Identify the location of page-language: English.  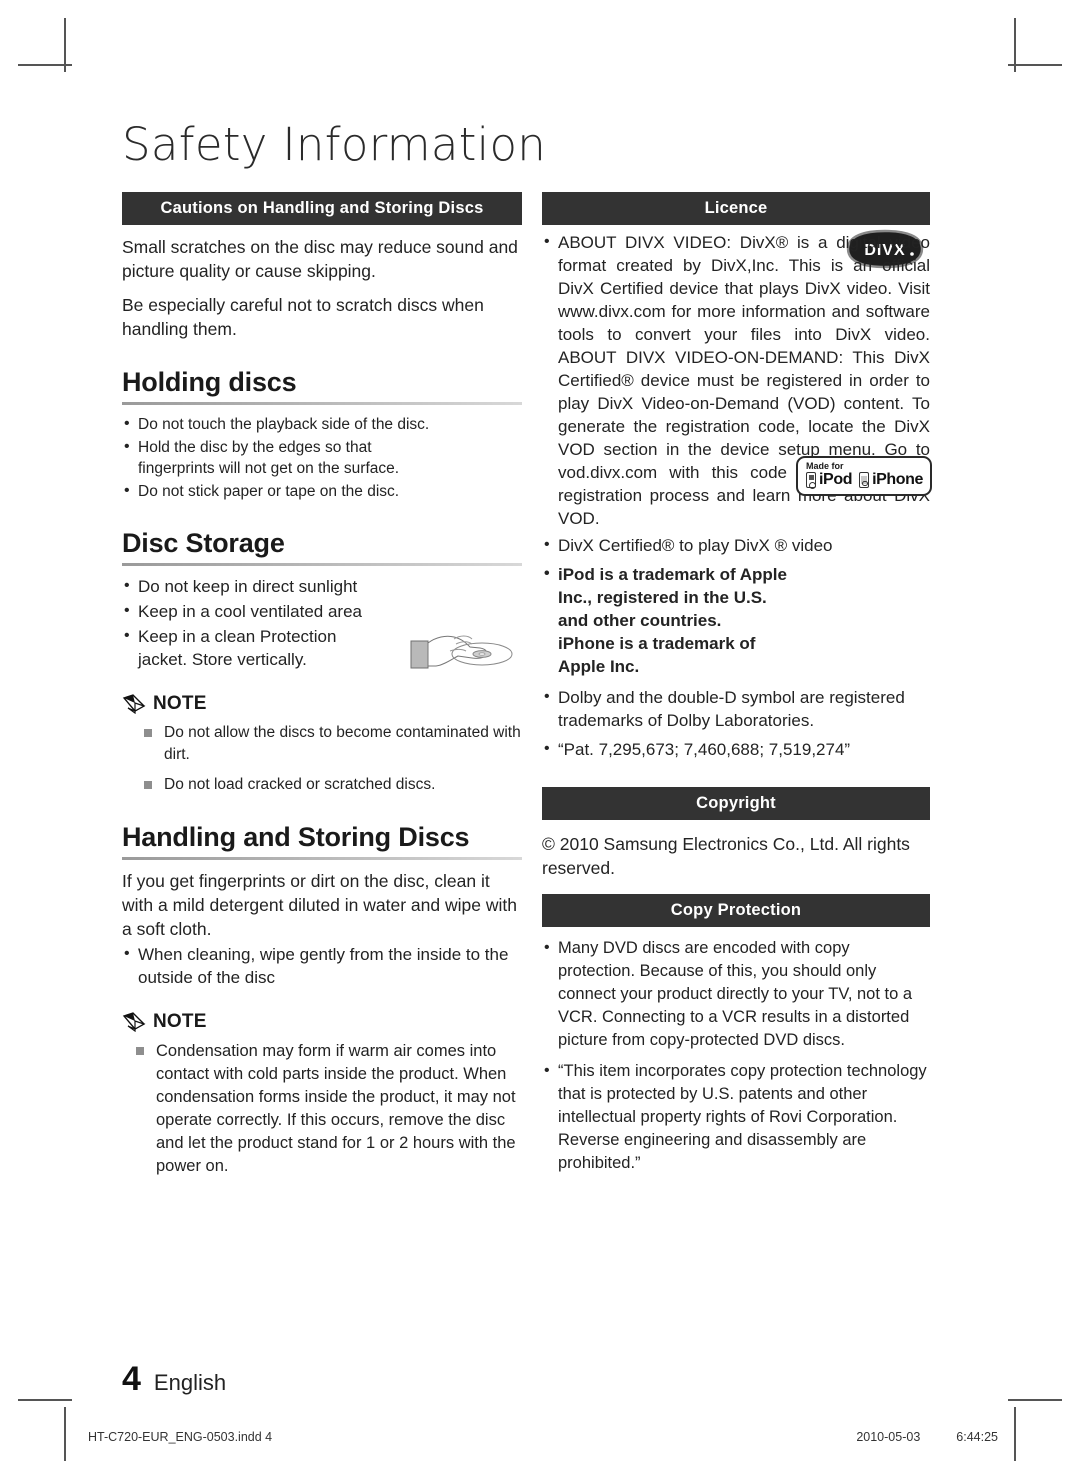
(190, 1382).